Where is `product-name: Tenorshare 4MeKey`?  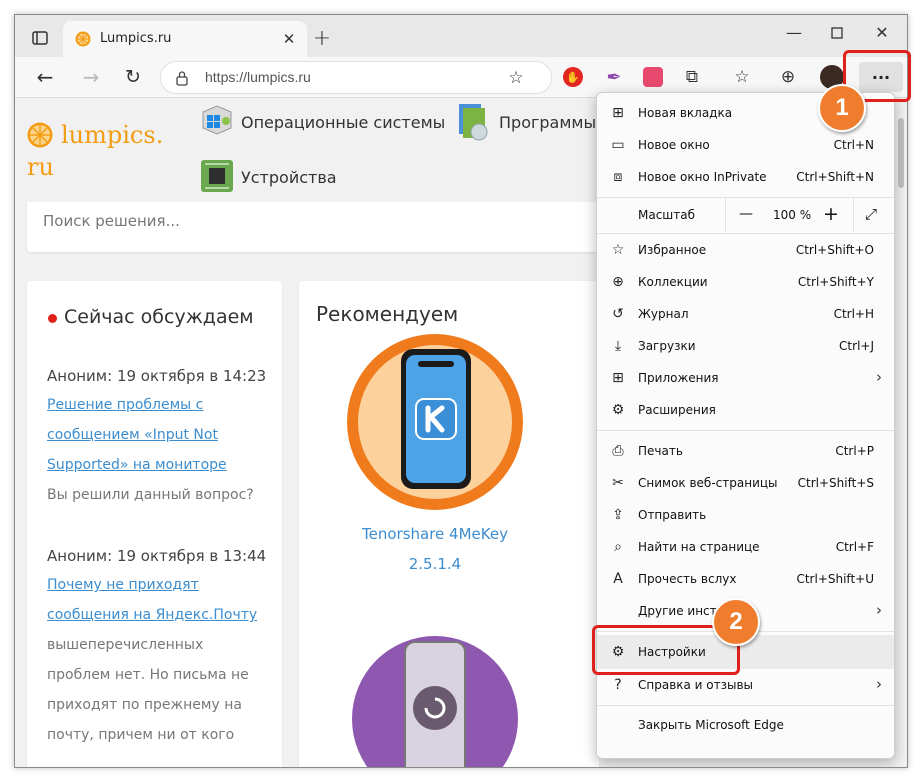
product-name: Tenorshare 4MeKey is located at coordinates (435, 534).